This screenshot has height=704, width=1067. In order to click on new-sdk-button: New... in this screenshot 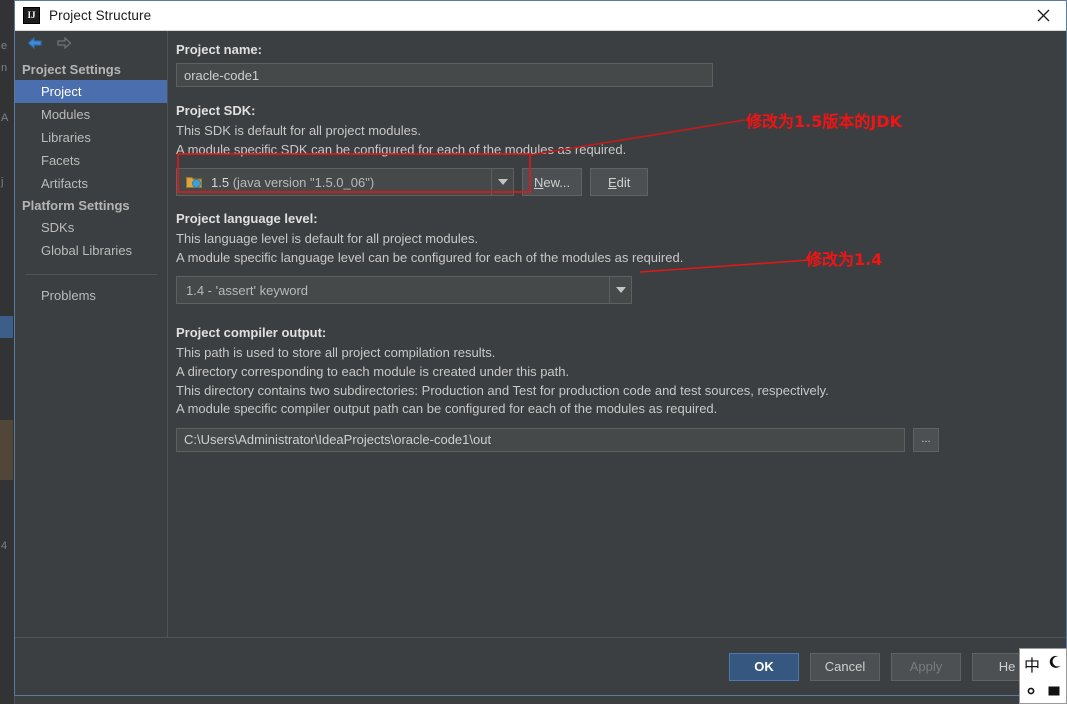, I will do `click(552, 182)`.